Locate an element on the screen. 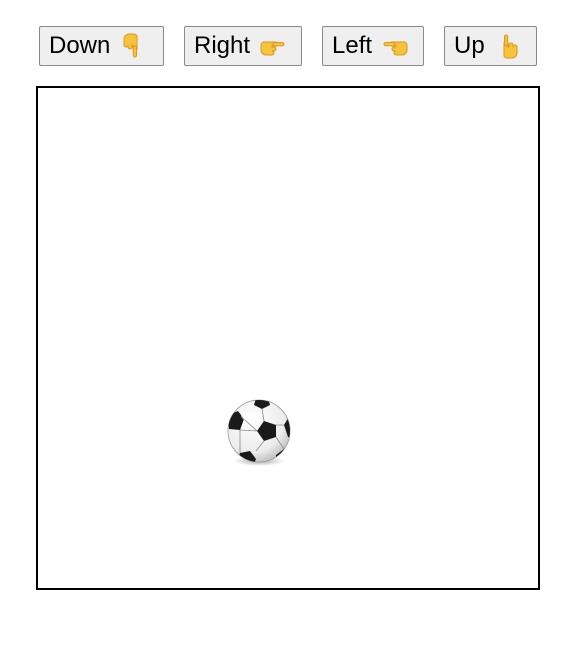  hand-pointing-left-icon is located at coordinates (395, 46).